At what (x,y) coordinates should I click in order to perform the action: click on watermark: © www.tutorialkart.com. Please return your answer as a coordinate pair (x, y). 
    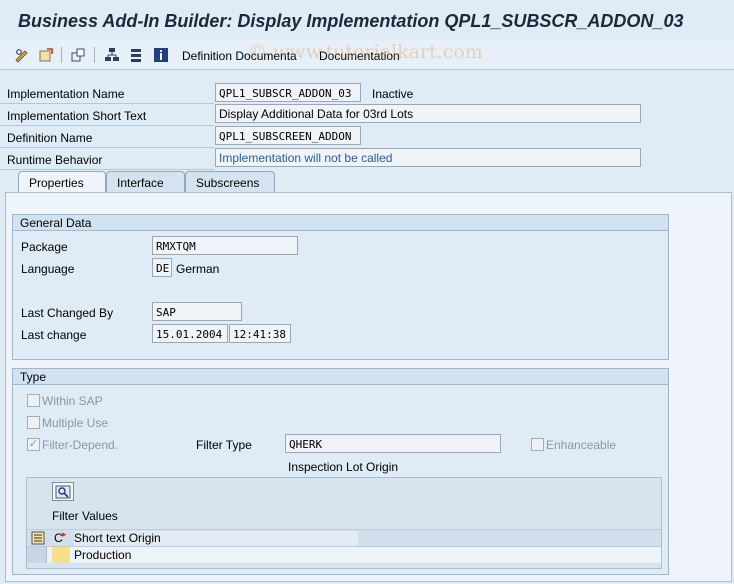
    Looking at the image, I should click on (365, 52).